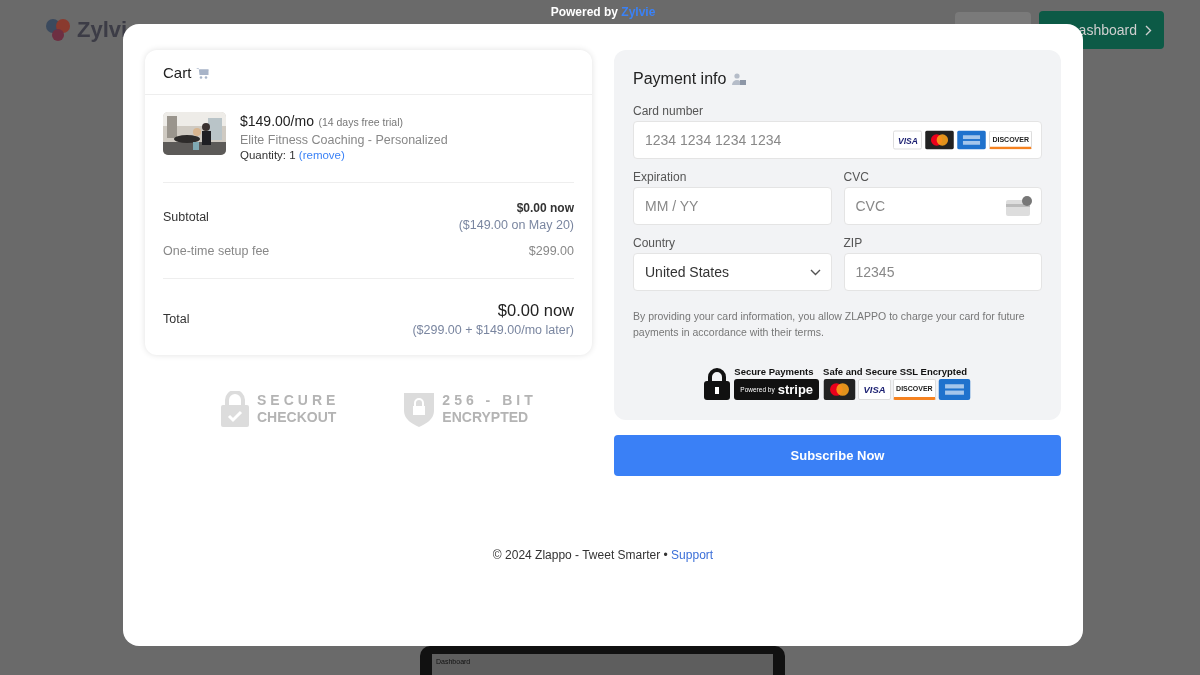  What do you see at coordinates (856, 177) in the screenshot?
I see `field-label: CVC` at bounding box center [856, 177].